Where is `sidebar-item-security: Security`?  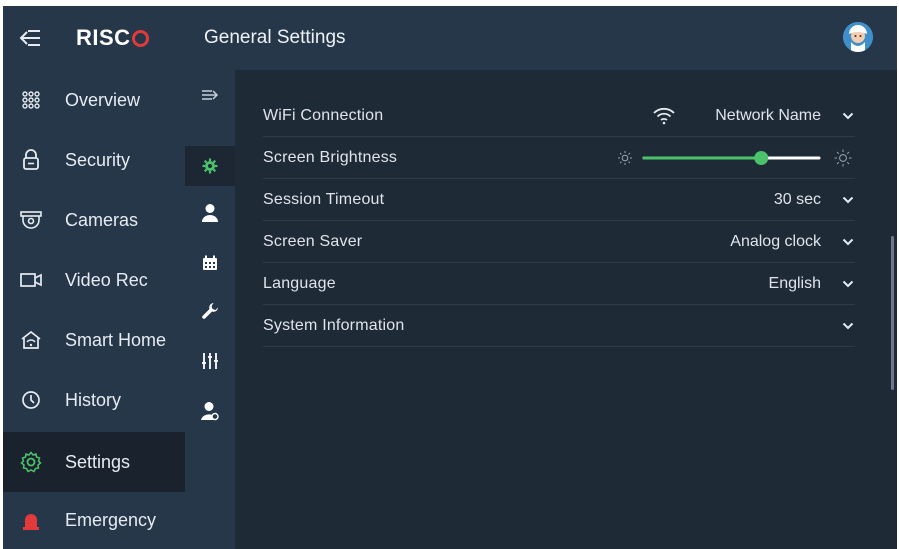 sidebar-item-security: Security is located at coordinates (94, 160).